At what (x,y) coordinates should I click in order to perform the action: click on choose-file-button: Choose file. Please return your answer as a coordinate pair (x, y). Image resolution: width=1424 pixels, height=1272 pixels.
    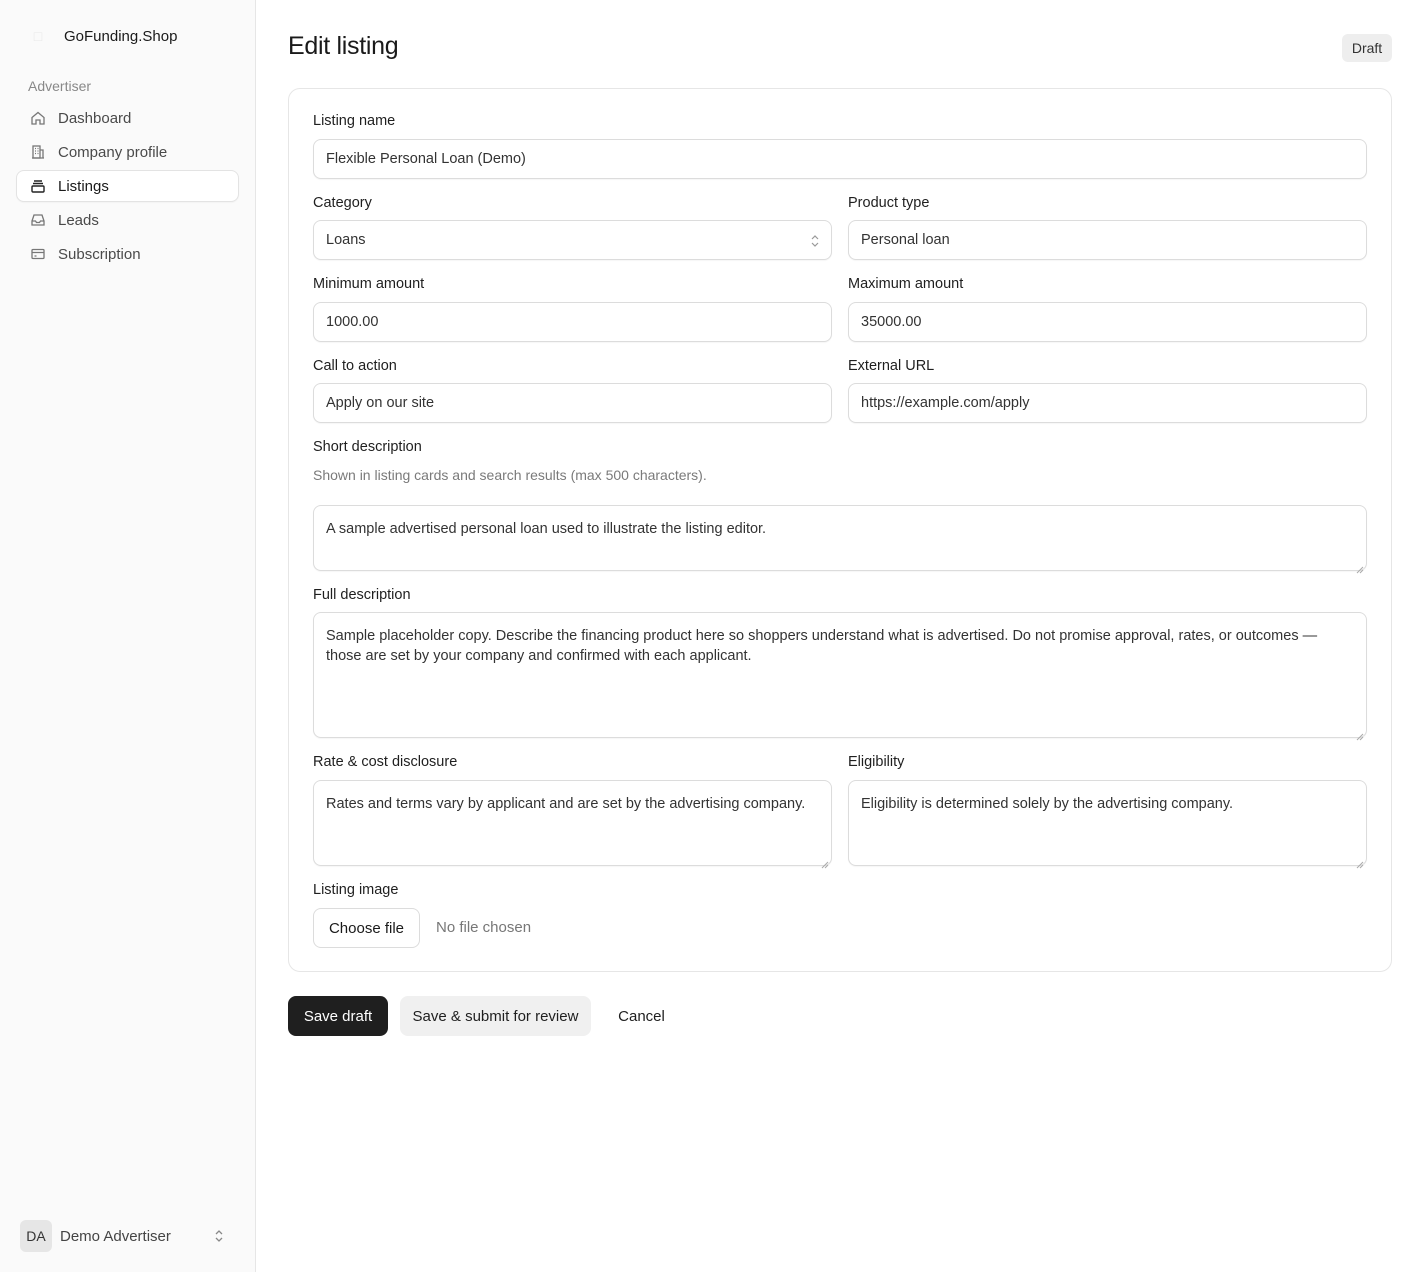
    Looking at the image, I should click on (366, 928).